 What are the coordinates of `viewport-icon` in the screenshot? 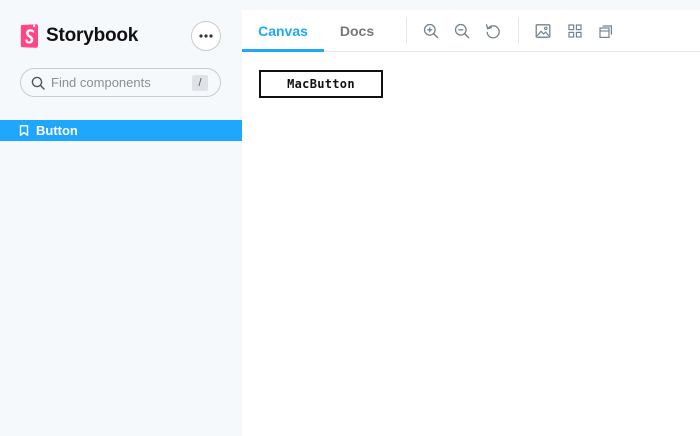 It's located at (605, 31).